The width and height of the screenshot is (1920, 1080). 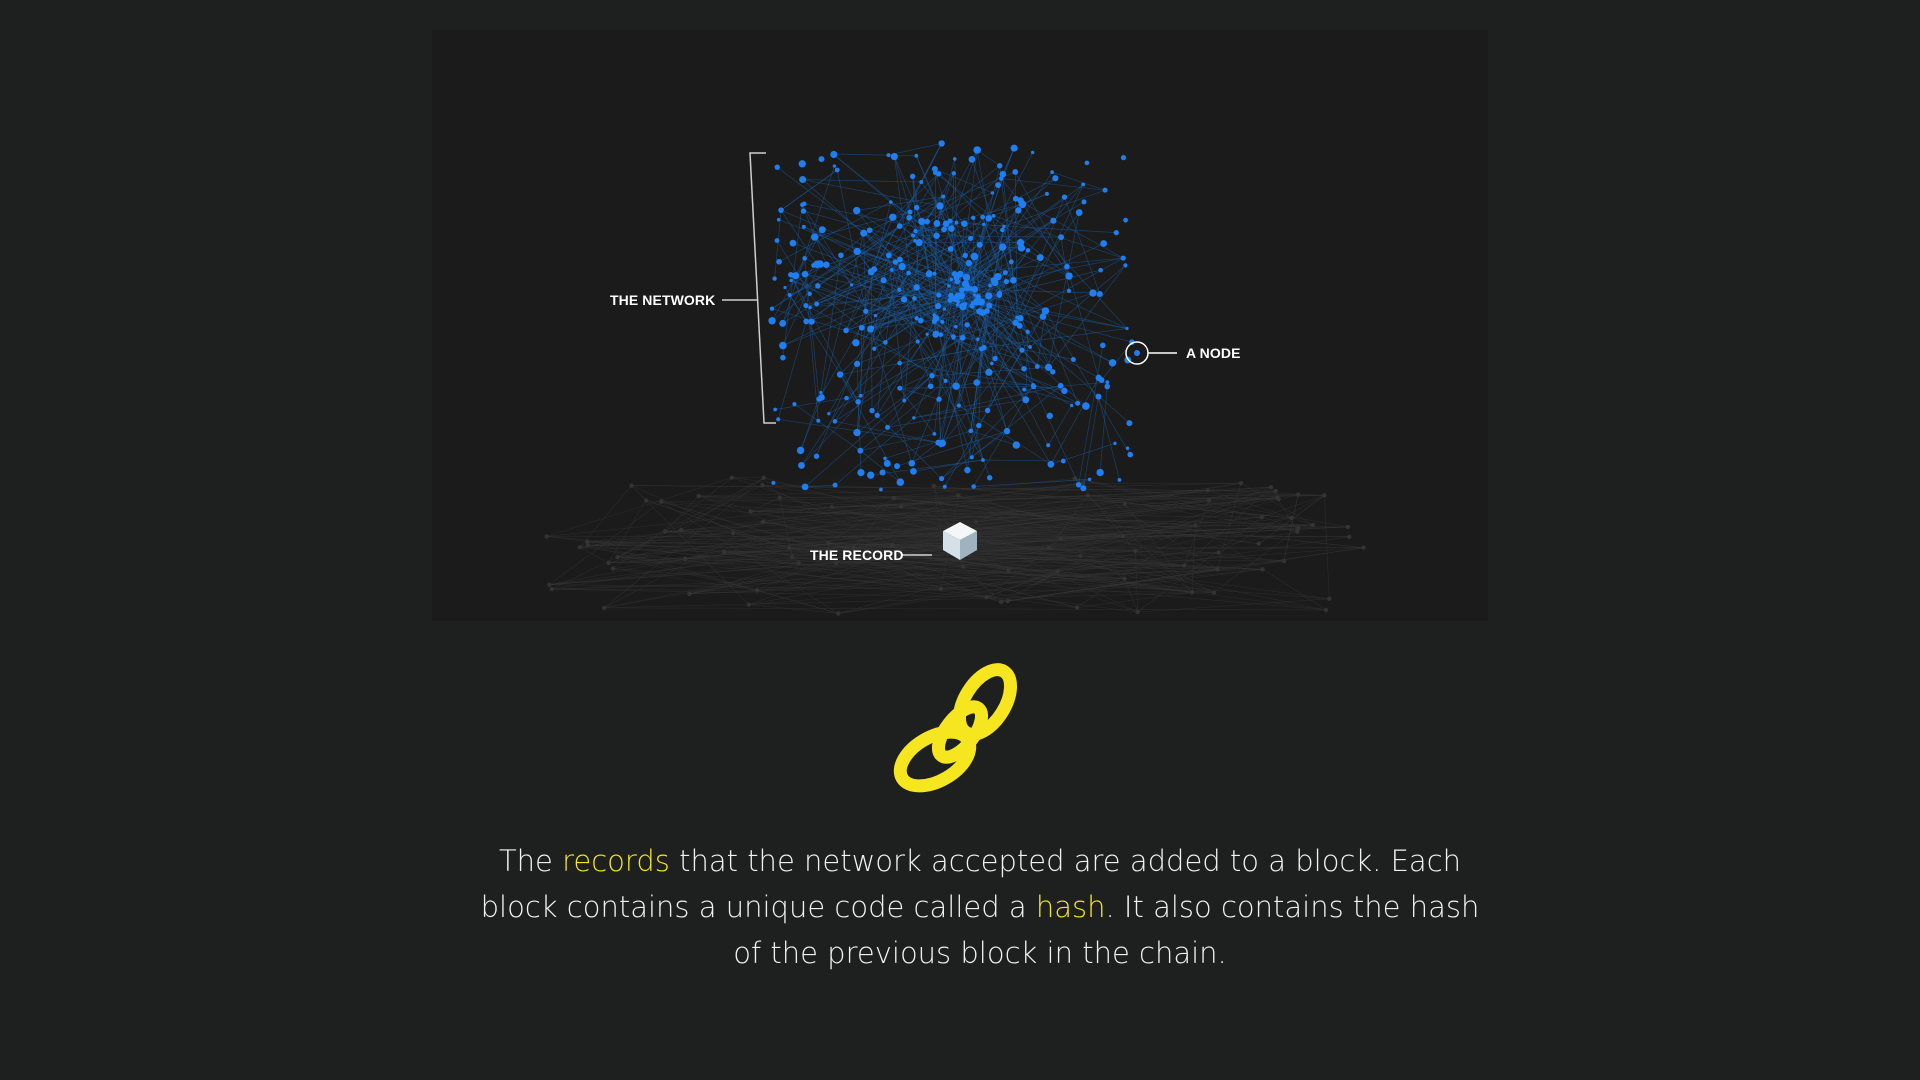 What do you see at coordinates (1327, 547) in the screenshot?
I see `floor-edge` at bounding box center [1327, 547].